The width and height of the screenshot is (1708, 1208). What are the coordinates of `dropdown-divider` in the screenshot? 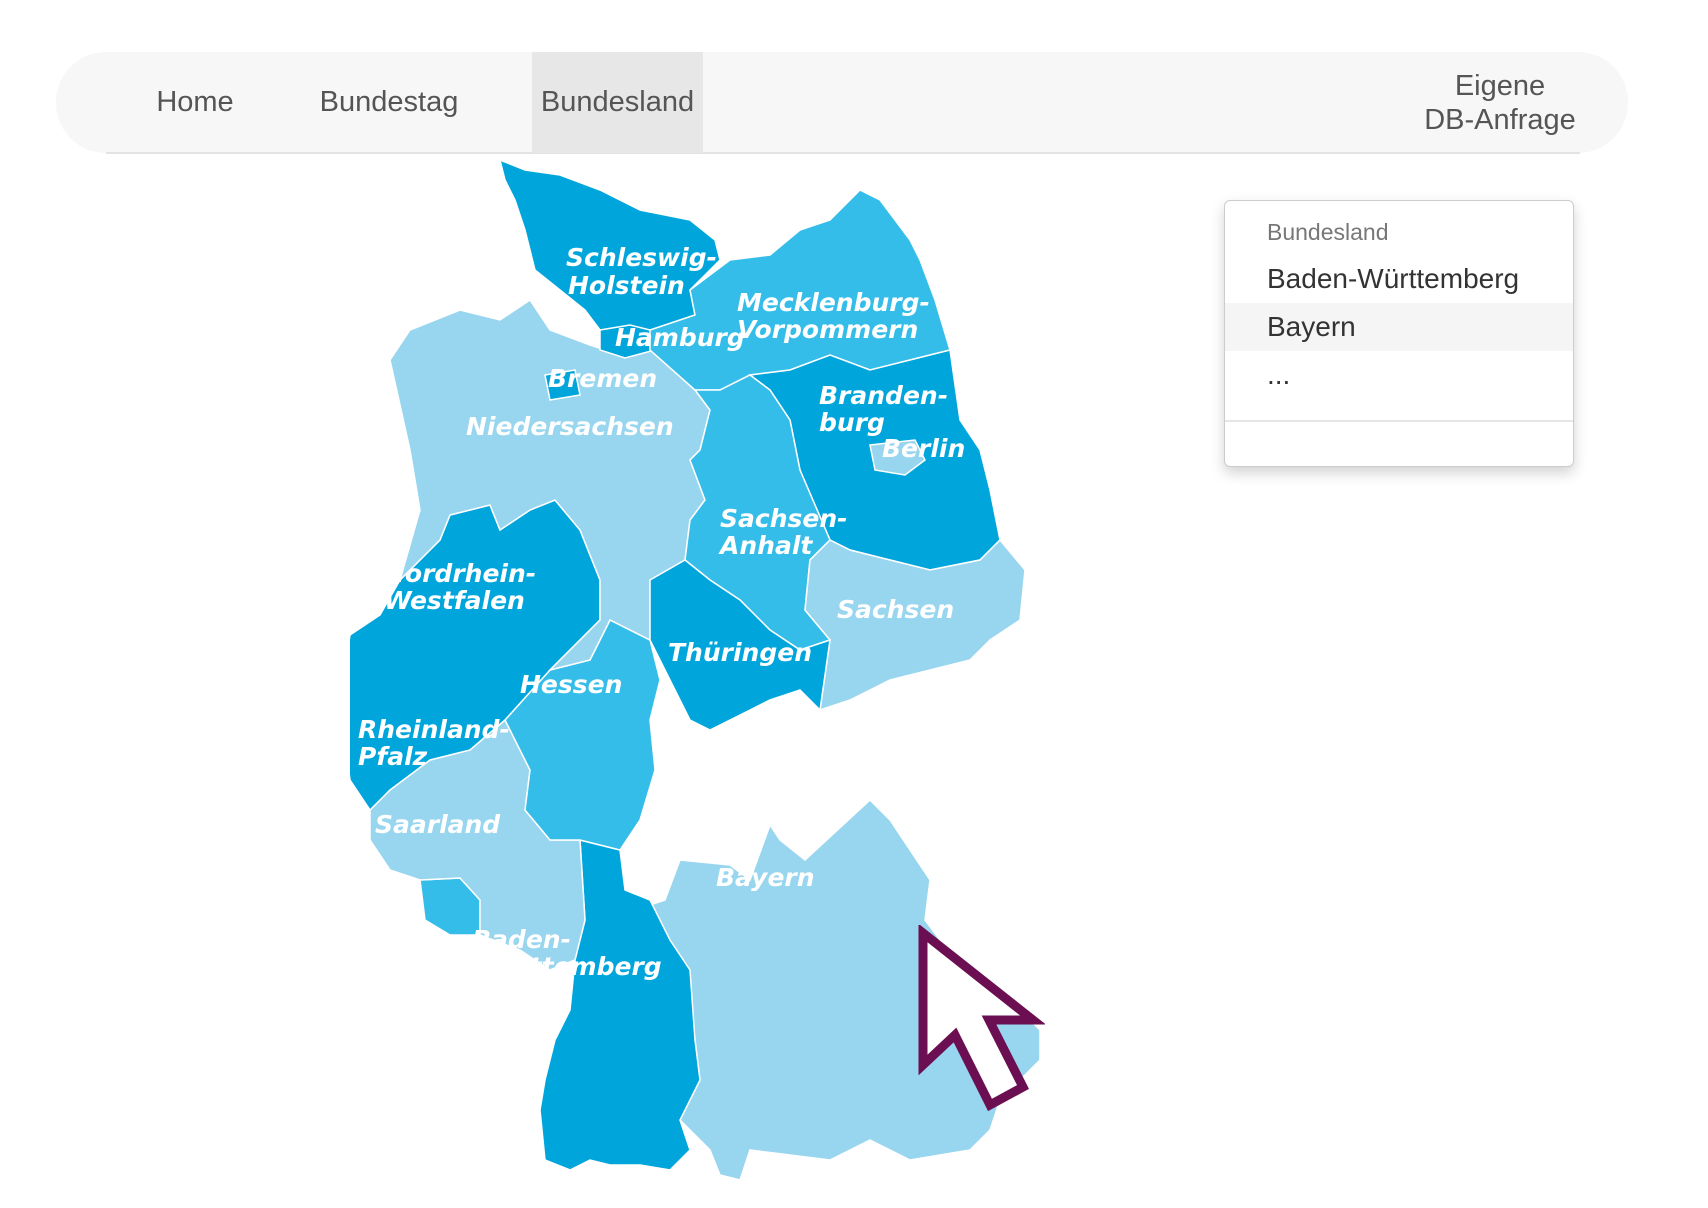 It's located at (1399, 421).